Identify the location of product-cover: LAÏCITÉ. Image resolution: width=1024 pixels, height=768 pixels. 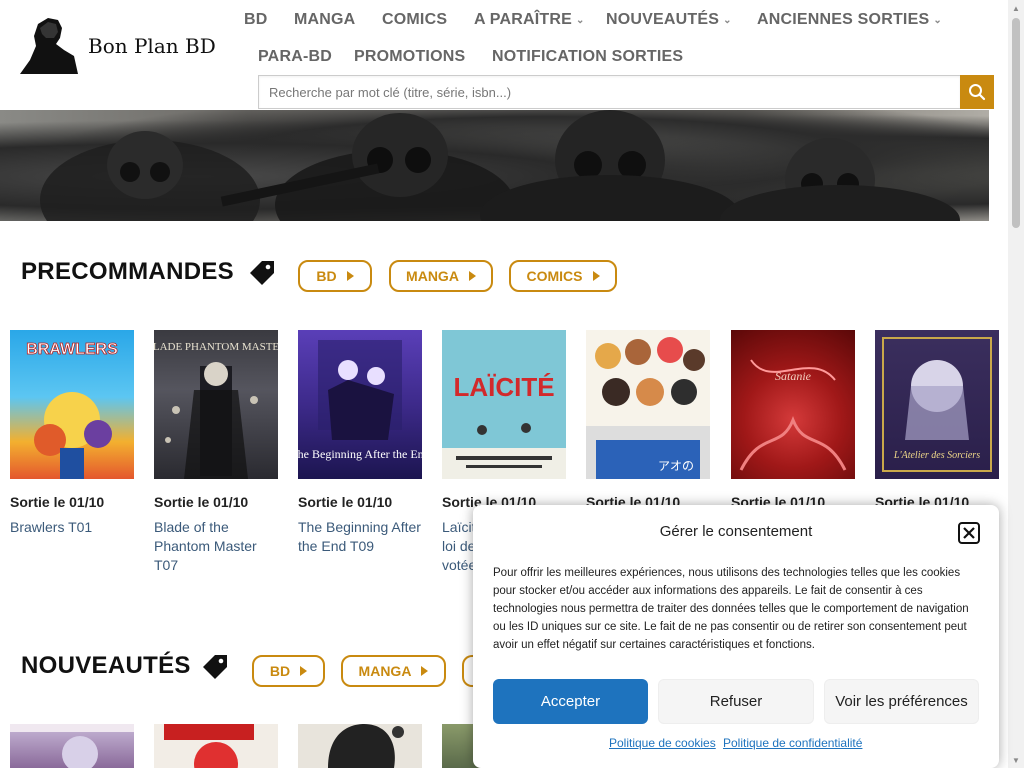
(504, 404).